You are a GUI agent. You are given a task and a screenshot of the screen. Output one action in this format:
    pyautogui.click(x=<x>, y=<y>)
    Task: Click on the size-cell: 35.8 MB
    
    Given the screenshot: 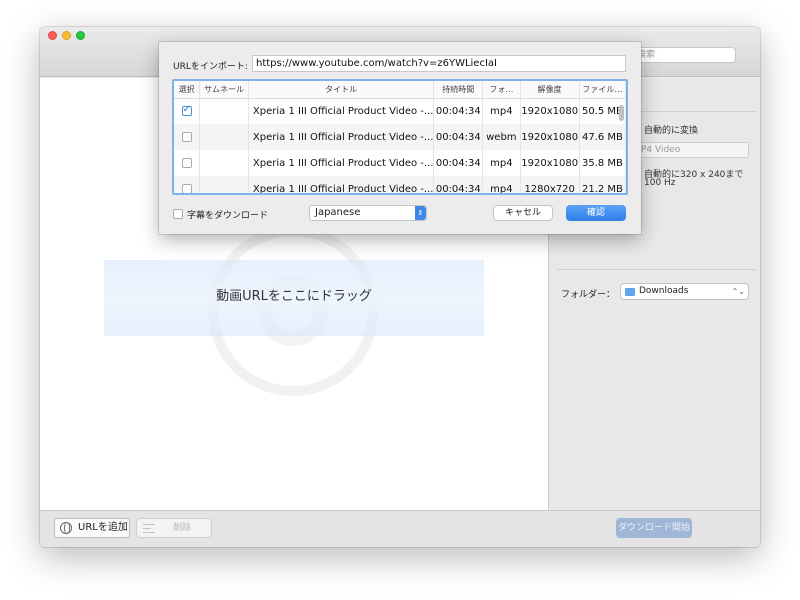 What is the action you would take?
    pyautogui.click(x=602, y=163)
    